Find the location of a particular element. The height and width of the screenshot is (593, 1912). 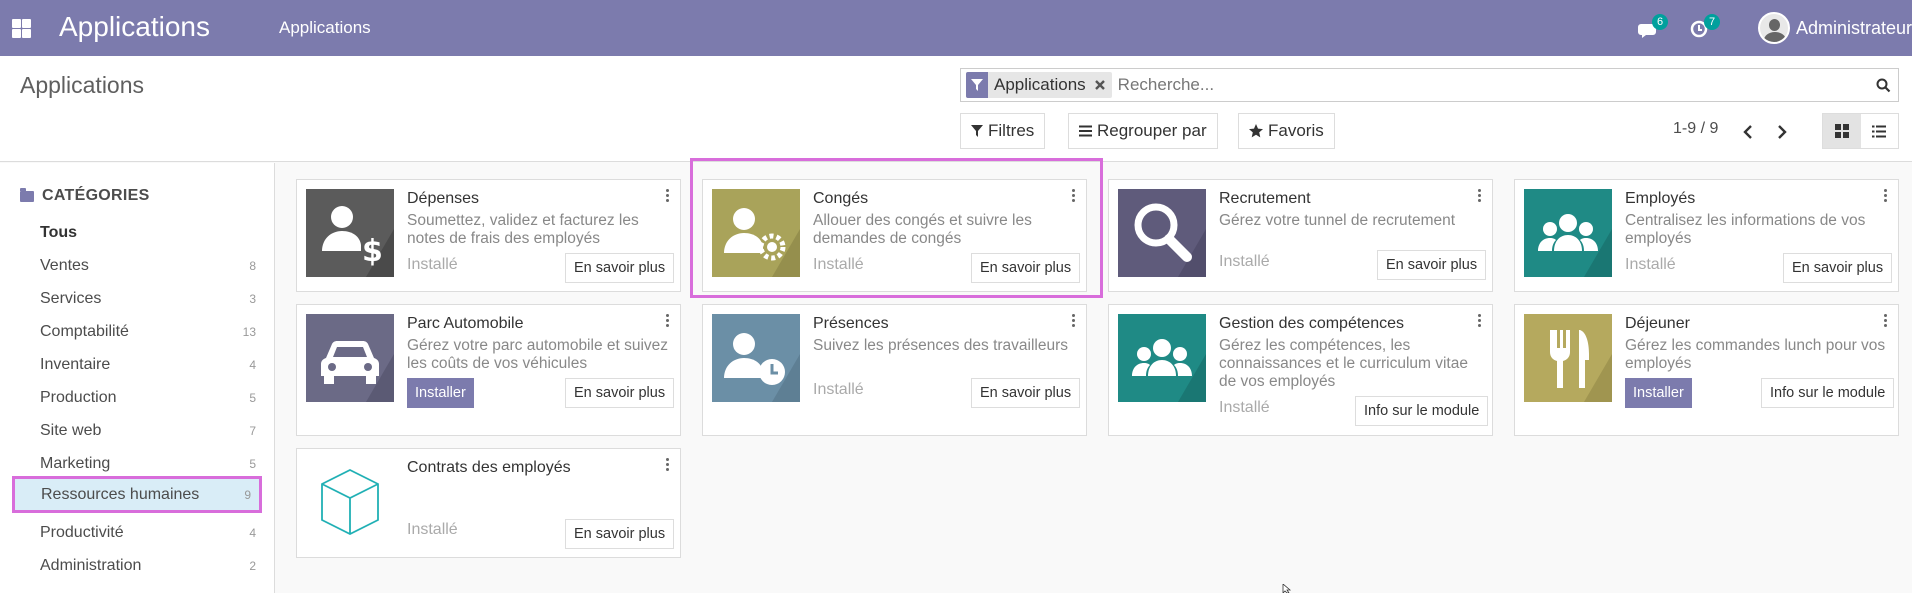

category-item-ressources-humaines: Ressources humaines 9 is located at coordinates (137, 494).